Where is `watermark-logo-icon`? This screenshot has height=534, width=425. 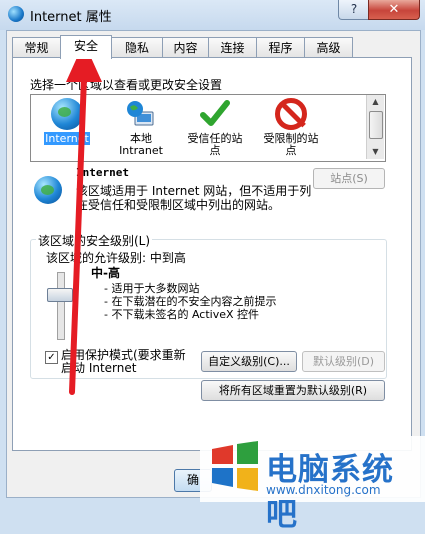
watermark-logo-icon is located at coordinates (235, 466).